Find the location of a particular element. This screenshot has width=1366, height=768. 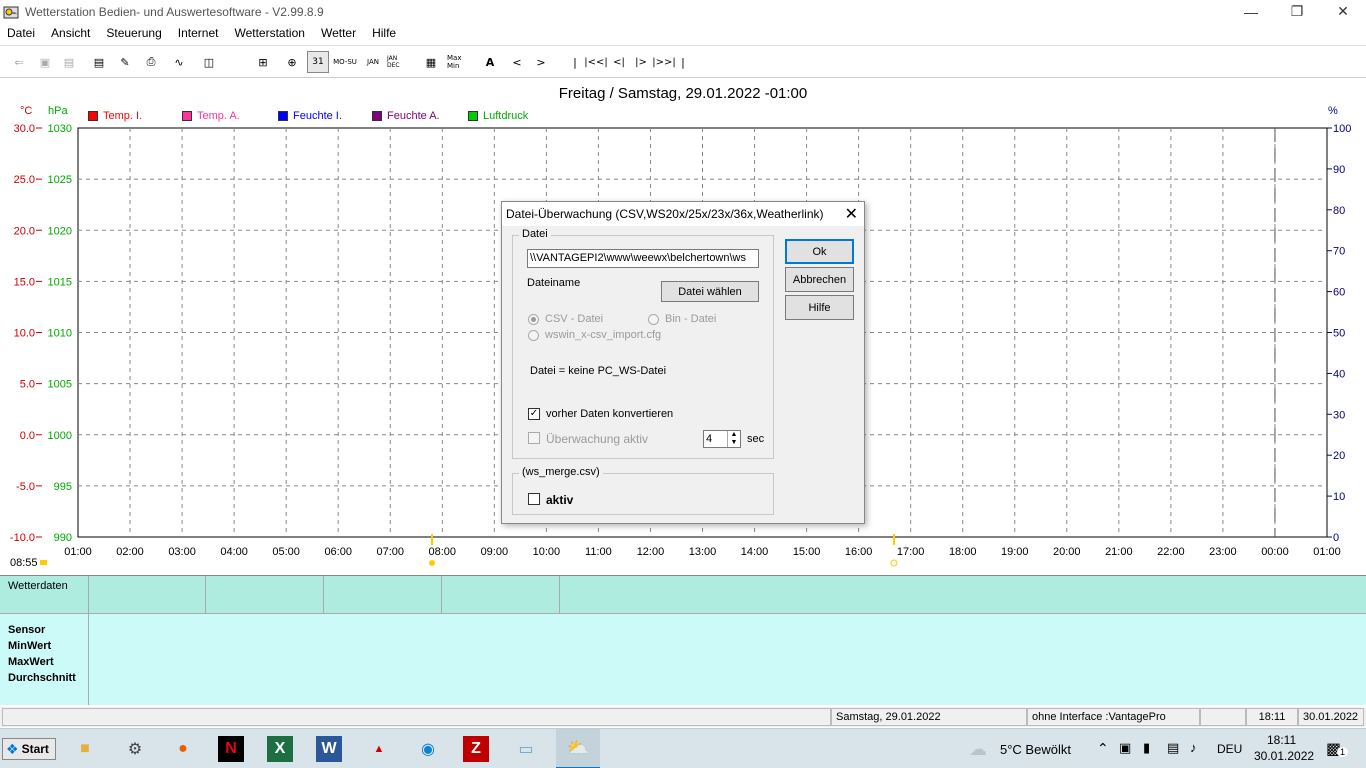

monitor-checkbox is located at coordinates (534, 438).